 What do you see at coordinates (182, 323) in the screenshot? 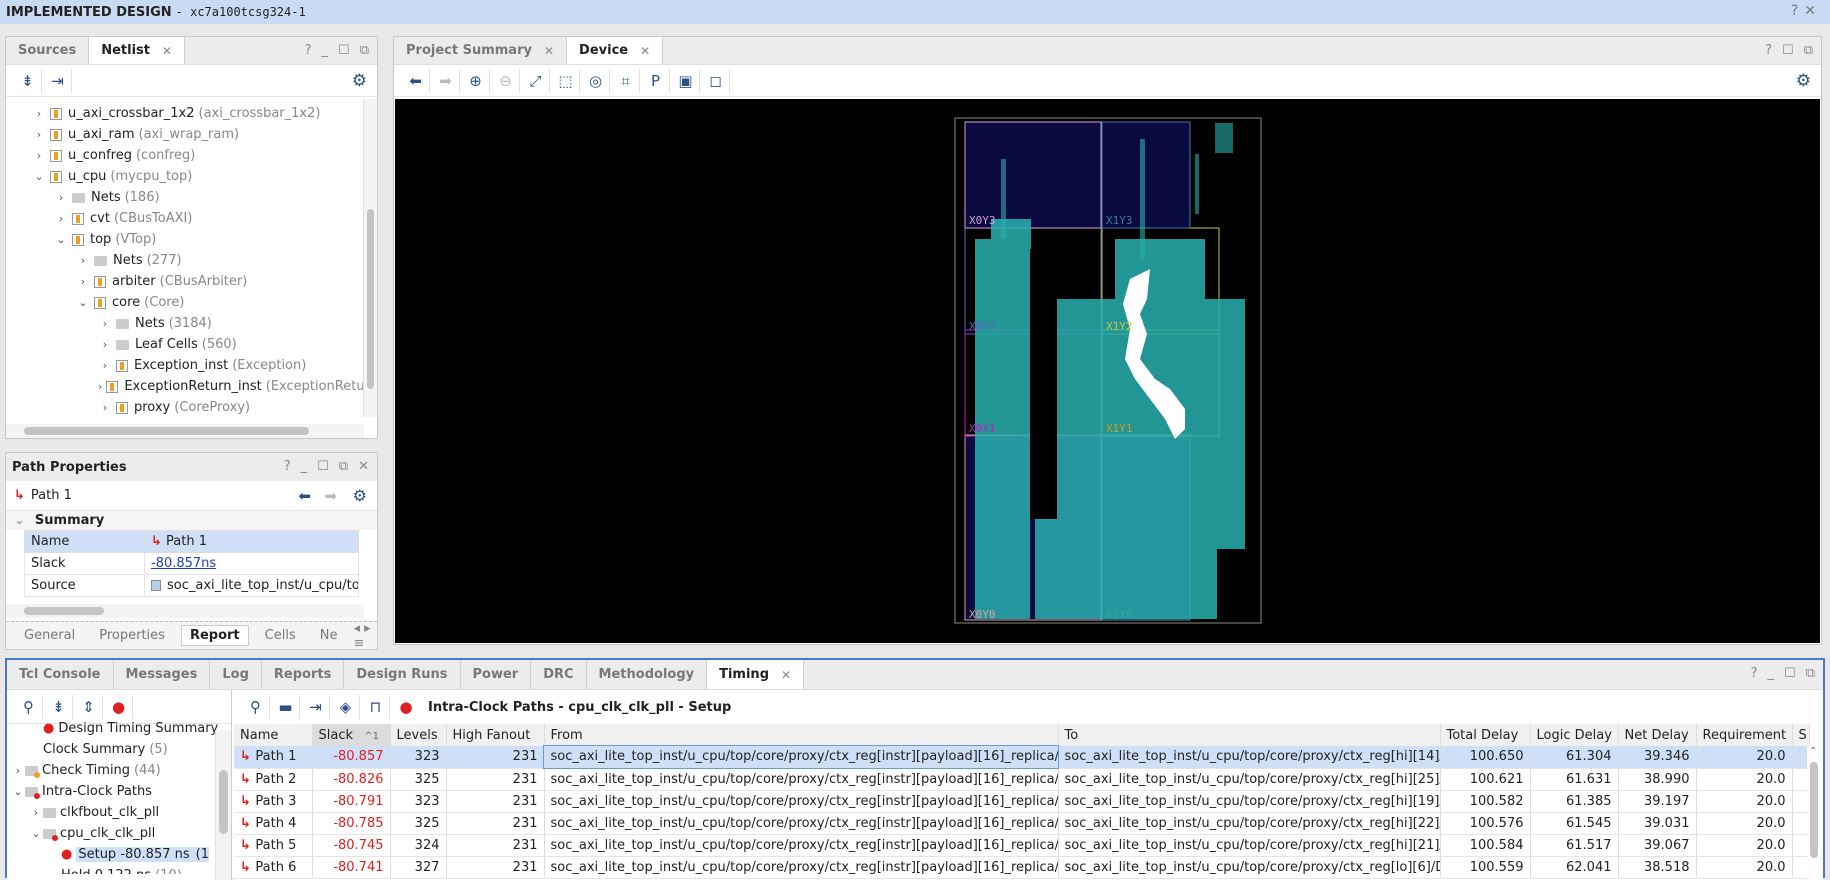
I see `netlist-tree-item: › Nets (3184)` at bounding box center [182, 323].